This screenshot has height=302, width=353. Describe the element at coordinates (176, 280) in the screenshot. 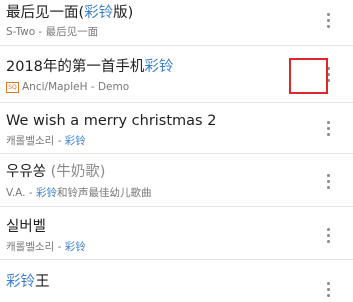

I see `list-item: 彩铃王` at that location.